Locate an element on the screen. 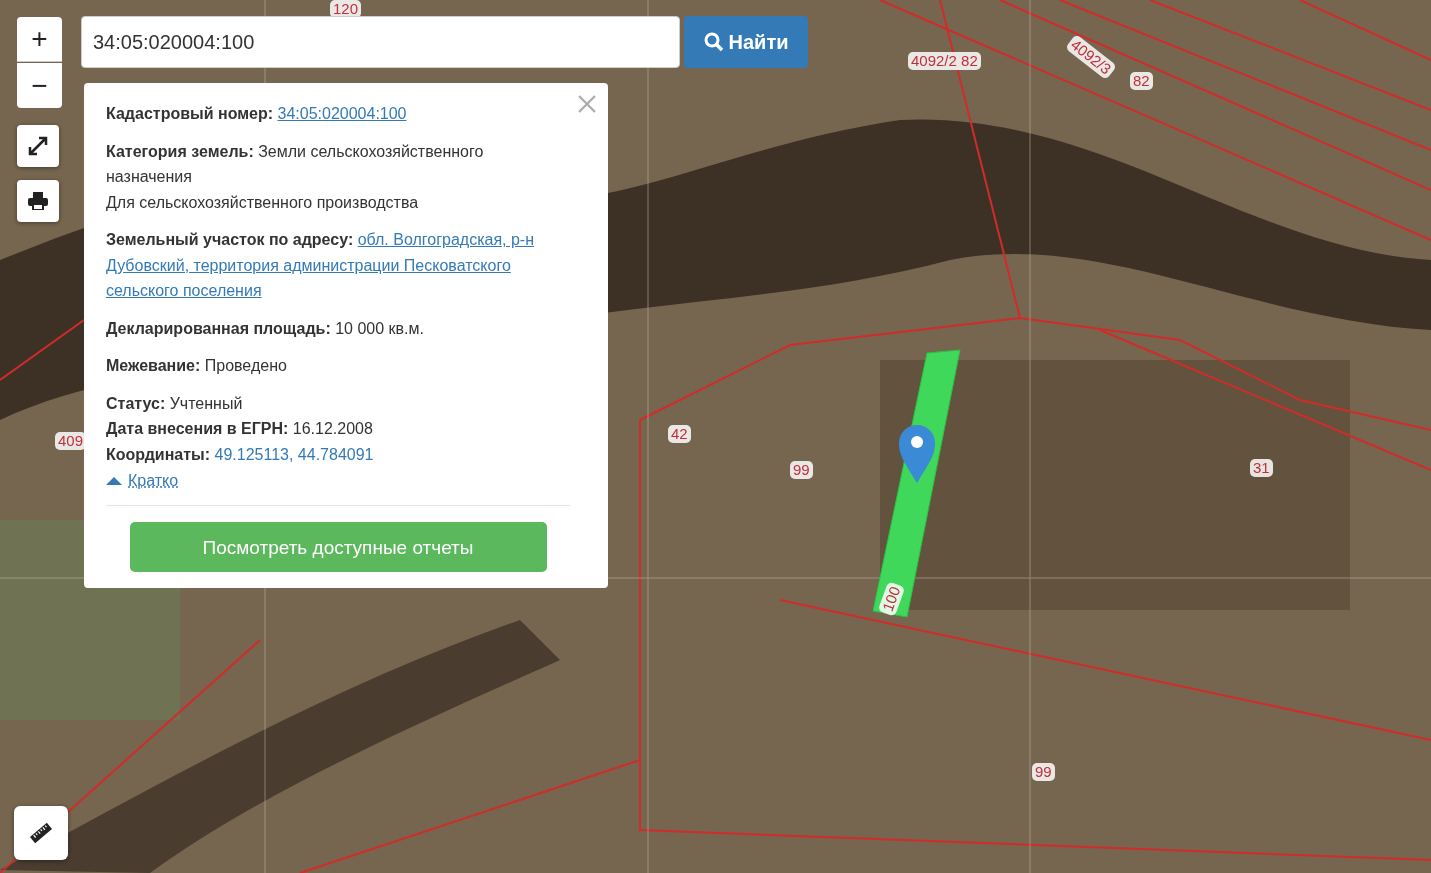 The image size is (1431, 873). info-field: Декларированная площадь: 10 000 кв.м. is located at coordinates (338, 328).